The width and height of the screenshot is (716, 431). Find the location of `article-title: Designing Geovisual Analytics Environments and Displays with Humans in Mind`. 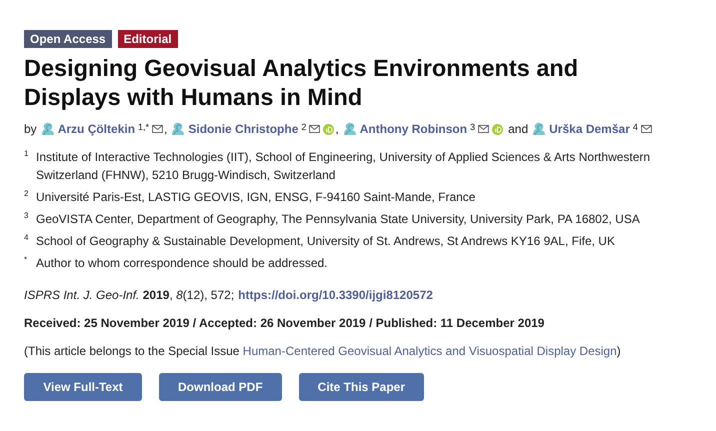

article-title: Designing Geovisual Analytics Environments and Displays with Humans in Mind is located at coordinates (302, 83).